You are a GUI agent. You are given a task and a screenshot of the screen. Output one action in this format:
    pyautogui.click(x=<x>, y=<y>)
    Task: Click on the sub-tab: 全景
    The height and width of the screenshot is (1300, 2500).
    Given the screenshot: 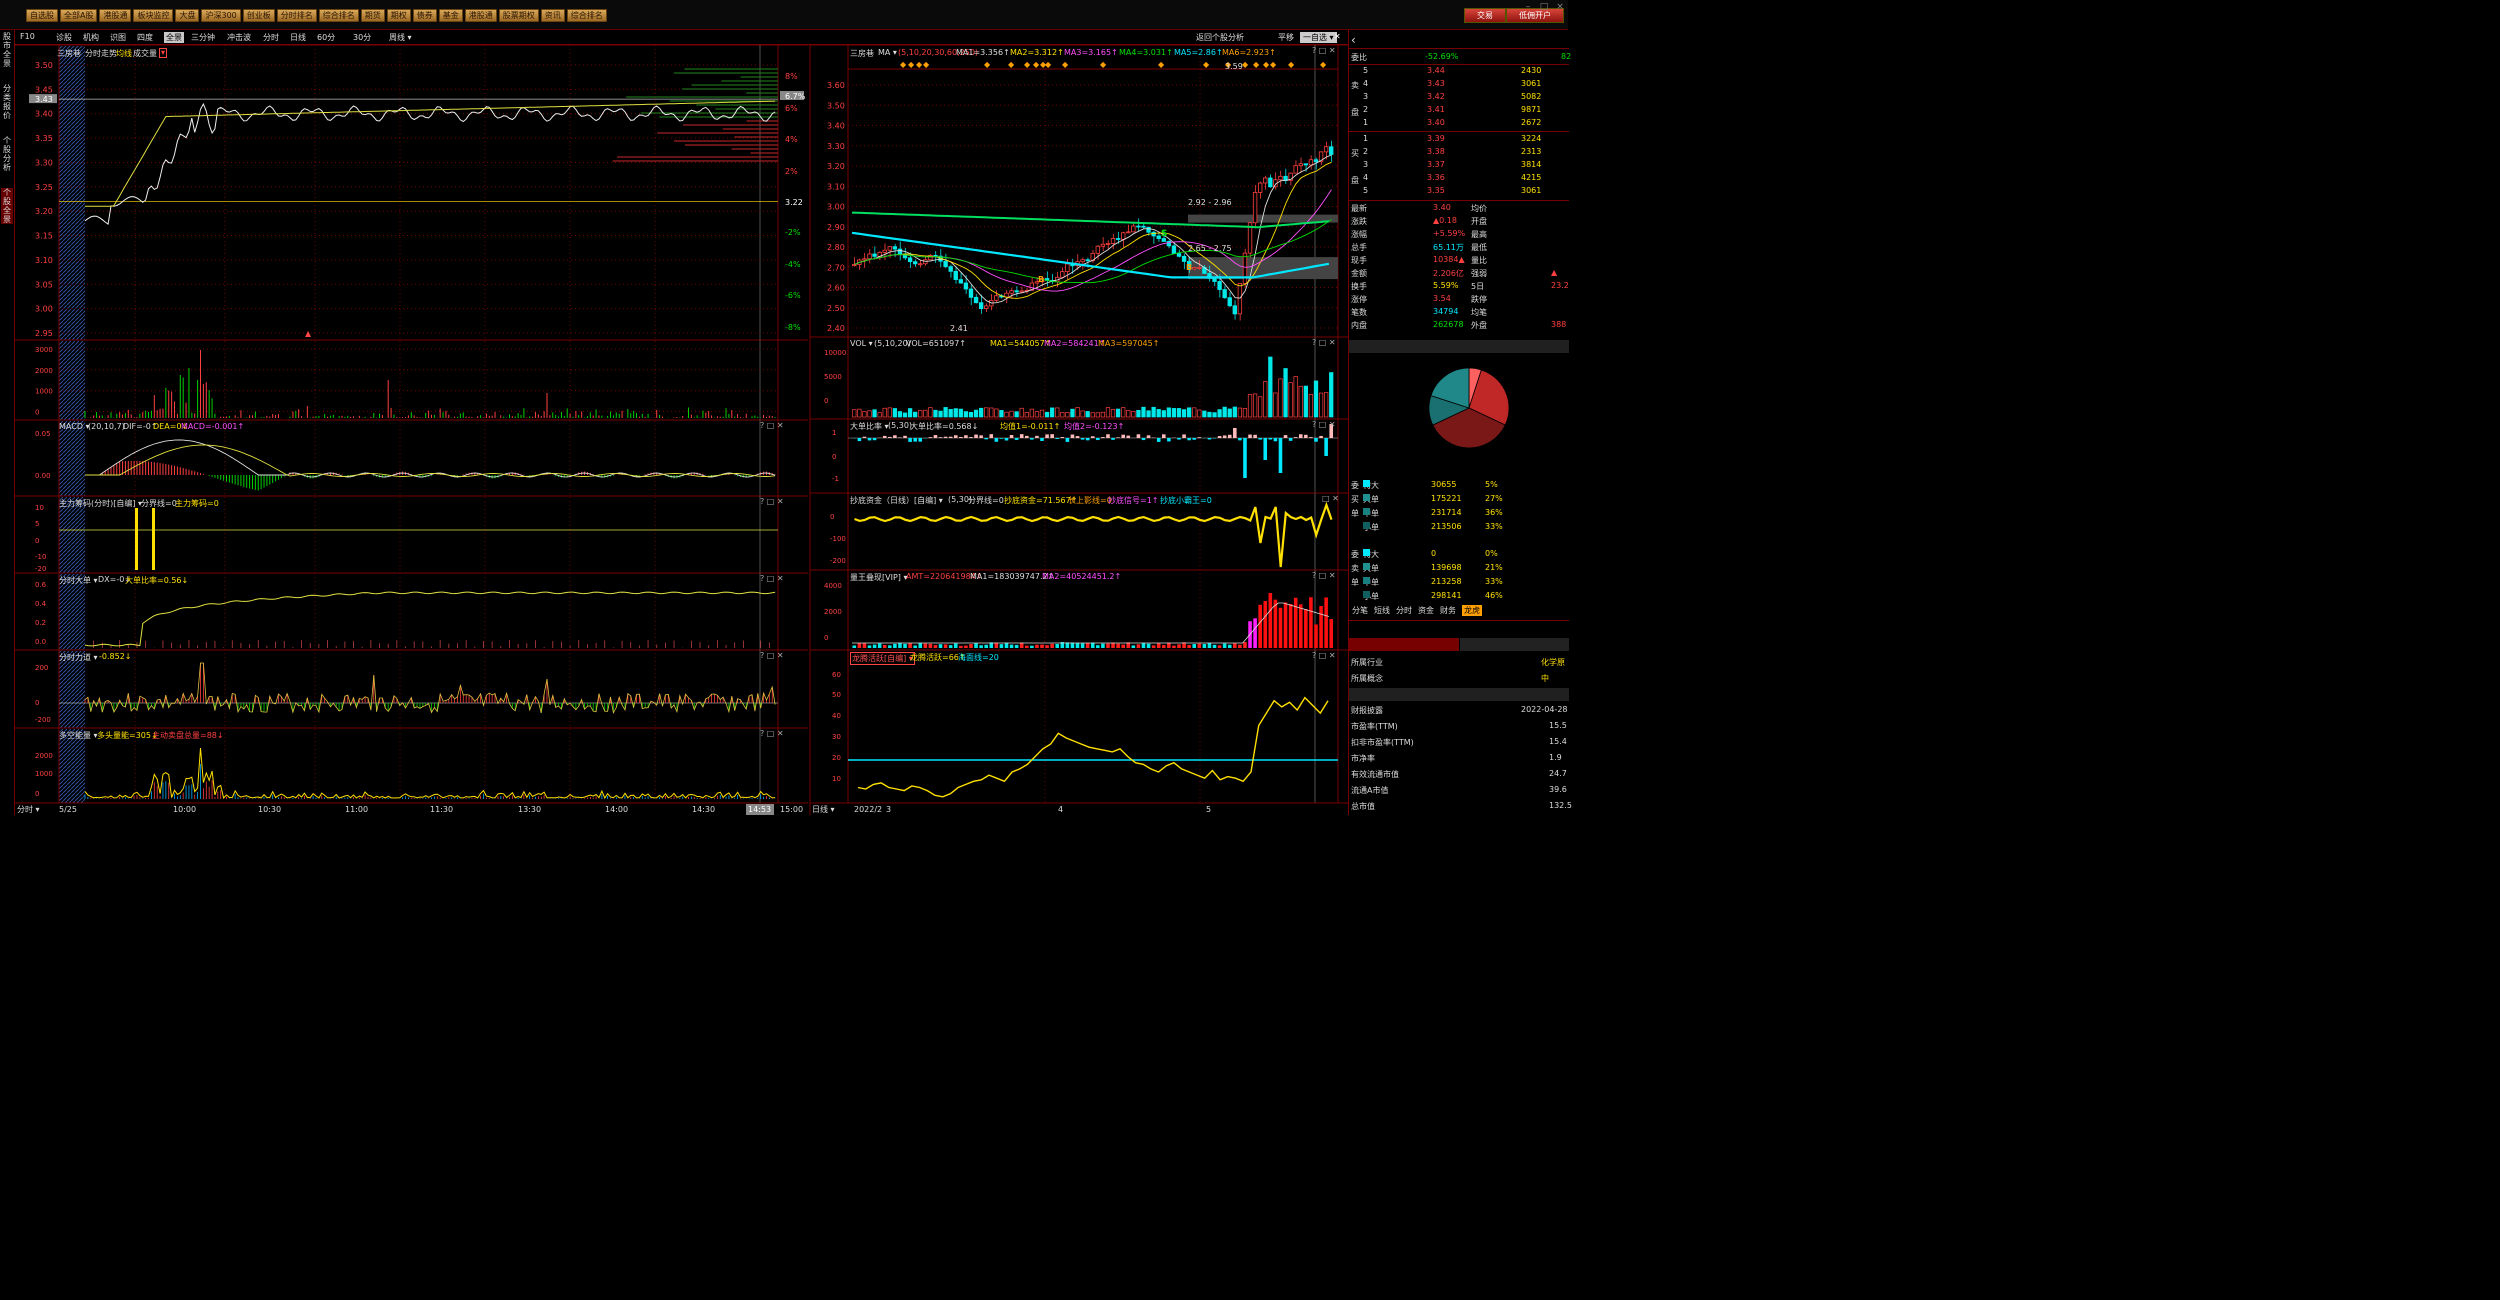 What is the action you would take?
    pyautogui.click(x=174, y=37)
    